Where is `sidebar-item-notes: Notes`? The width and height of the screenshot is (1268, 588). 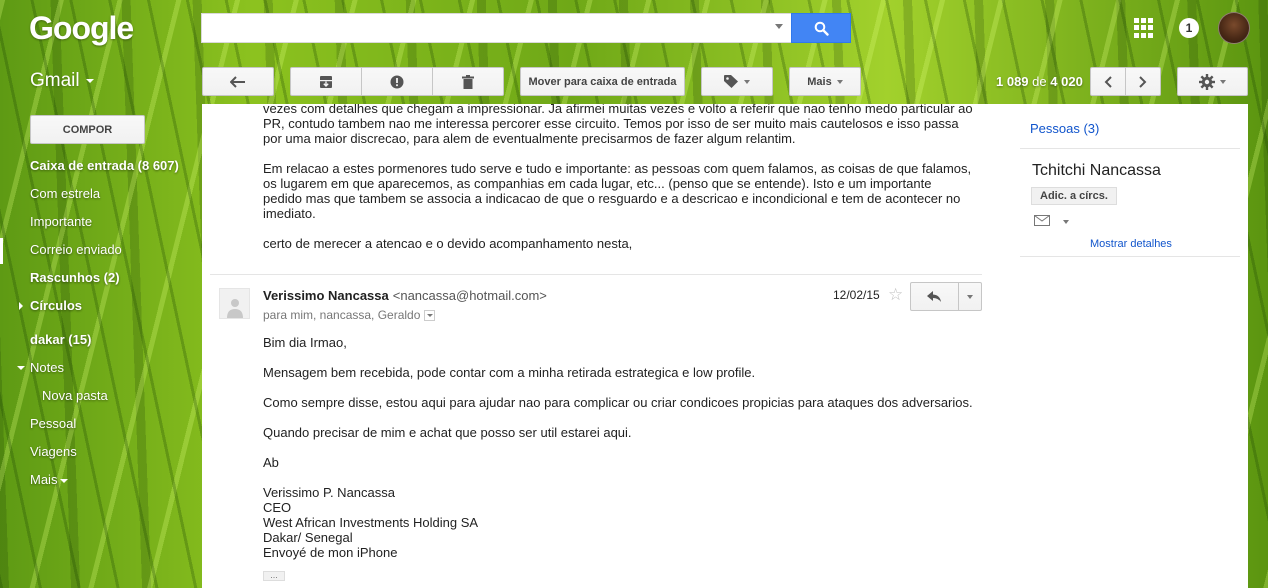 sidebar-item-notes: Notes is located at coordinates (47, 367).